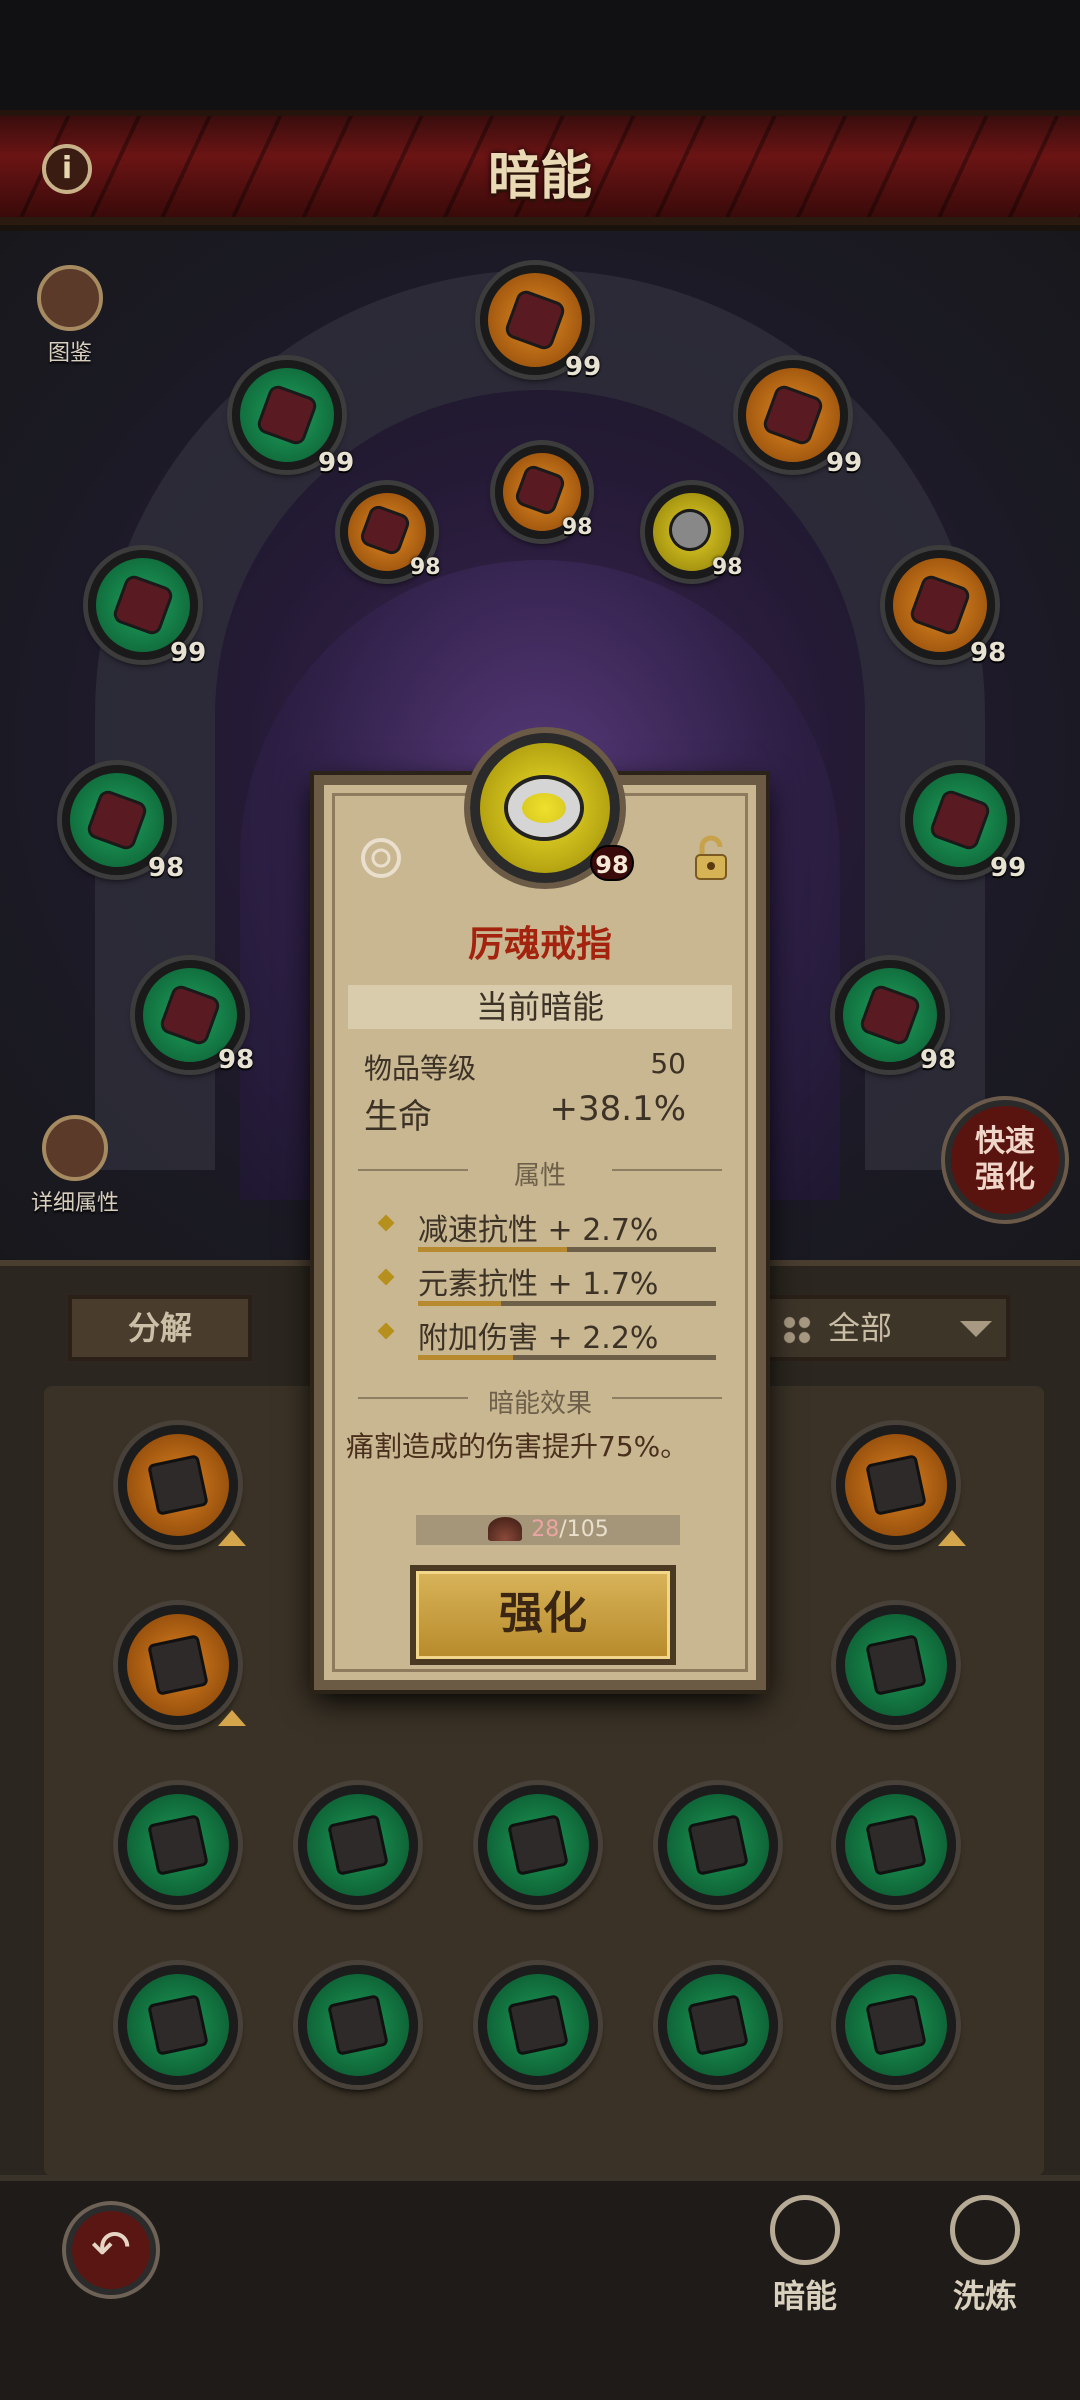  I want to click on claw-icon, so click(960, 820).